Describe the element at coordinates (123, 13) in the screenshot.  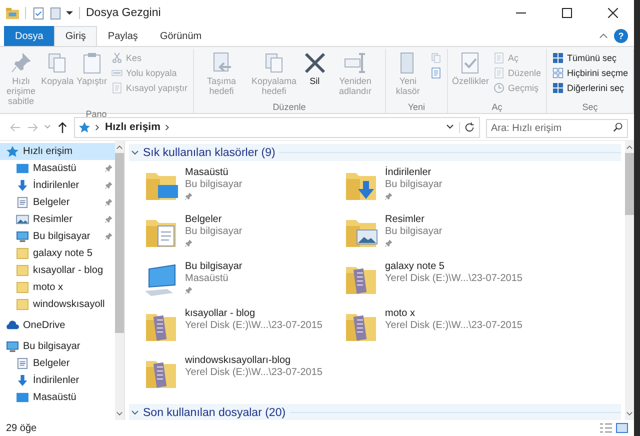
I see `window-title: Dosya Gezgini` at that location.